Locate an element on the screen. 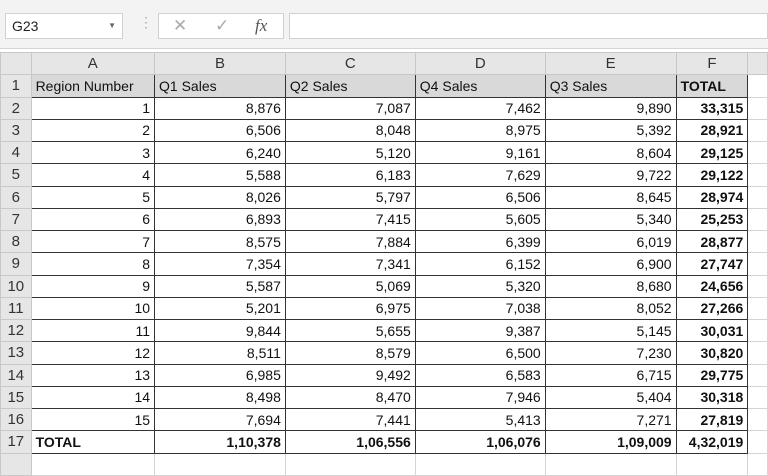 The width and height of the screenshot is (768, 476). data-cell: 5,145 is located at coordinates (610, 330).